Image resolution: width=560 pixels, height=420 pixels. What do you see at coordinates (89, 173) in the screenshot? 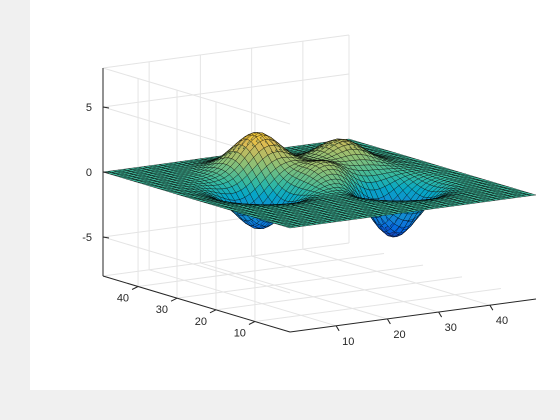
I see `z-tick-label: 0` at bounding box center [89, 173].